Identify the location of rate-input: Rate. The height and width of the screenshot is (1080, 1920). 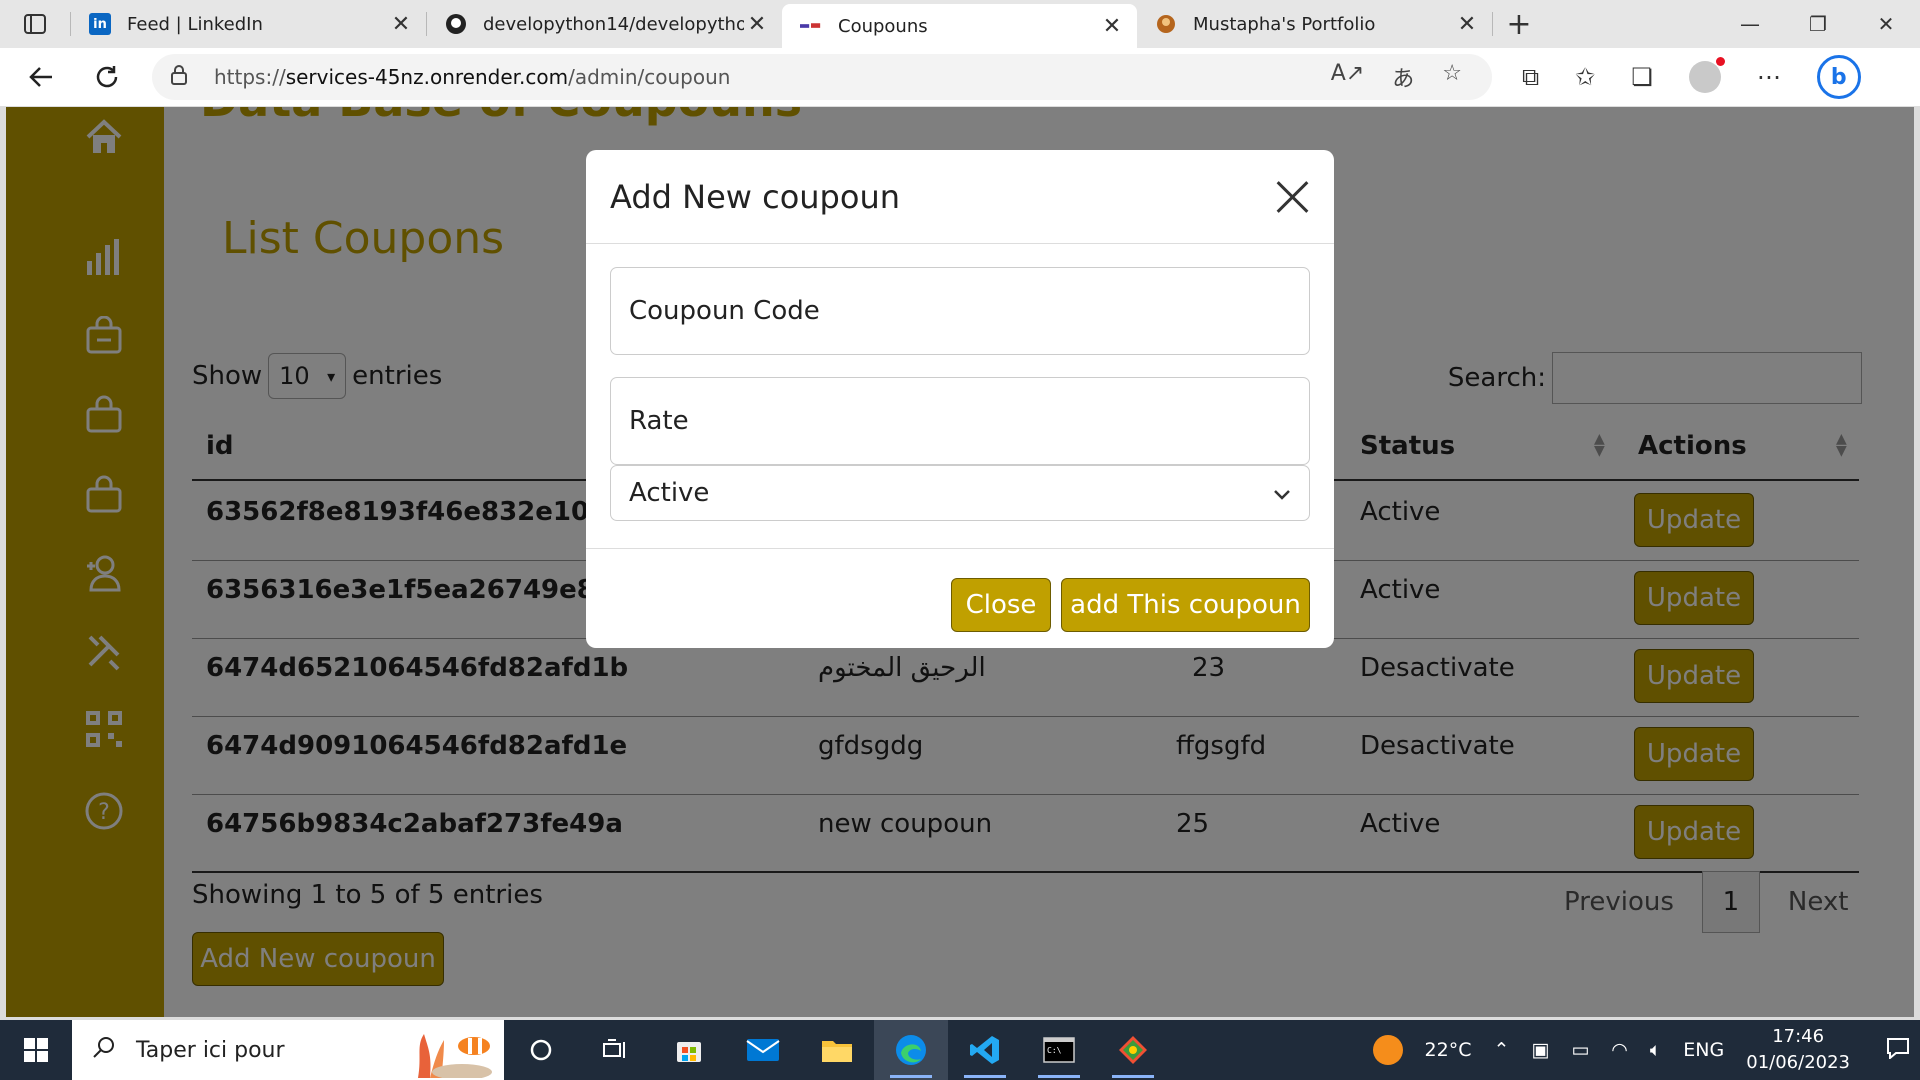
(960, 421).